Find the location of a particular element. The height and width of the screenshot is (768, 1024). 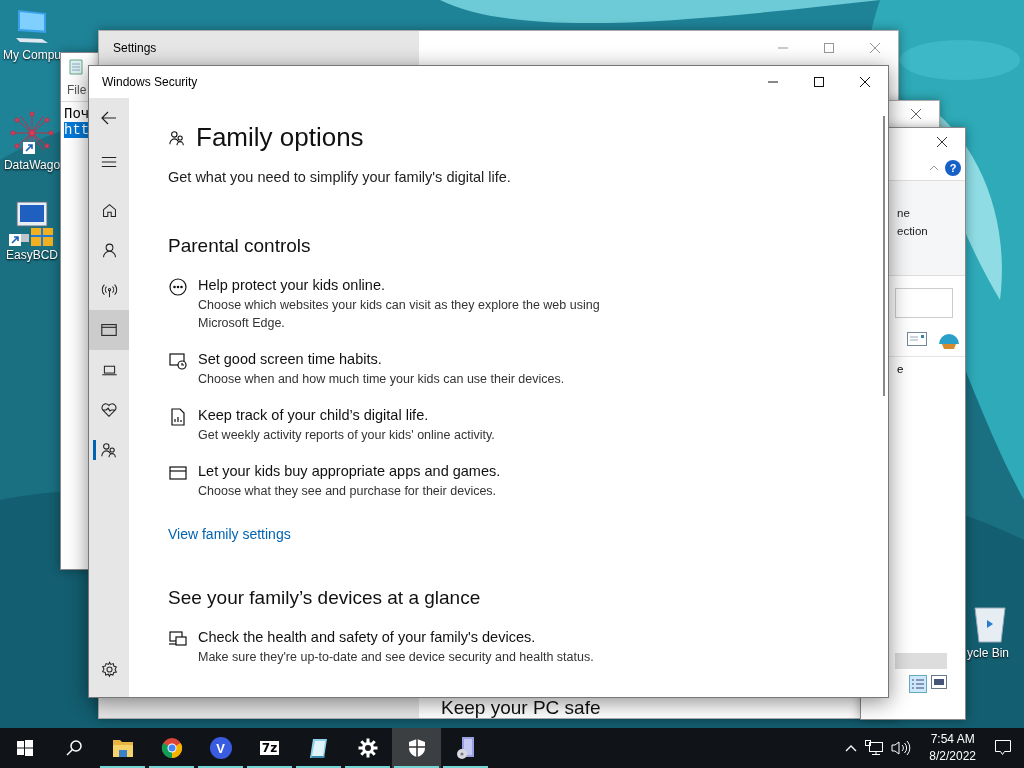

installer-icon is located at coordinates (465, 748).